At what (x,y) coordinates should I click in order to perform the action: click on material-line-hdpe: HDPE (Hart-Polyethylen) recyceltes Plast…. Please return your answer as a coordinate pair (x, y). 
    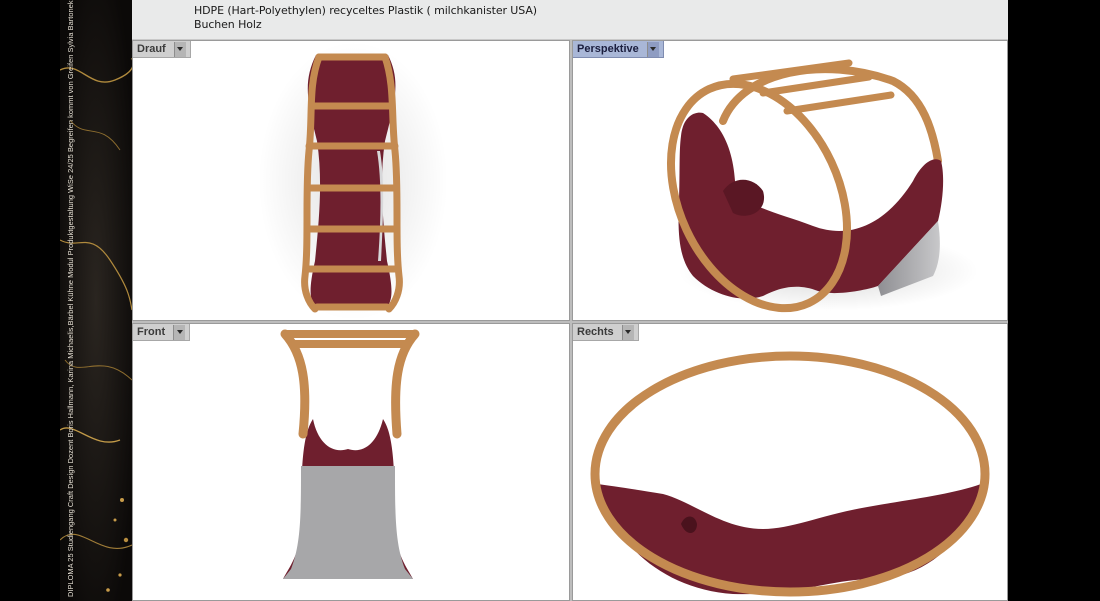
    Looking at the image, I should click on (365, 10).